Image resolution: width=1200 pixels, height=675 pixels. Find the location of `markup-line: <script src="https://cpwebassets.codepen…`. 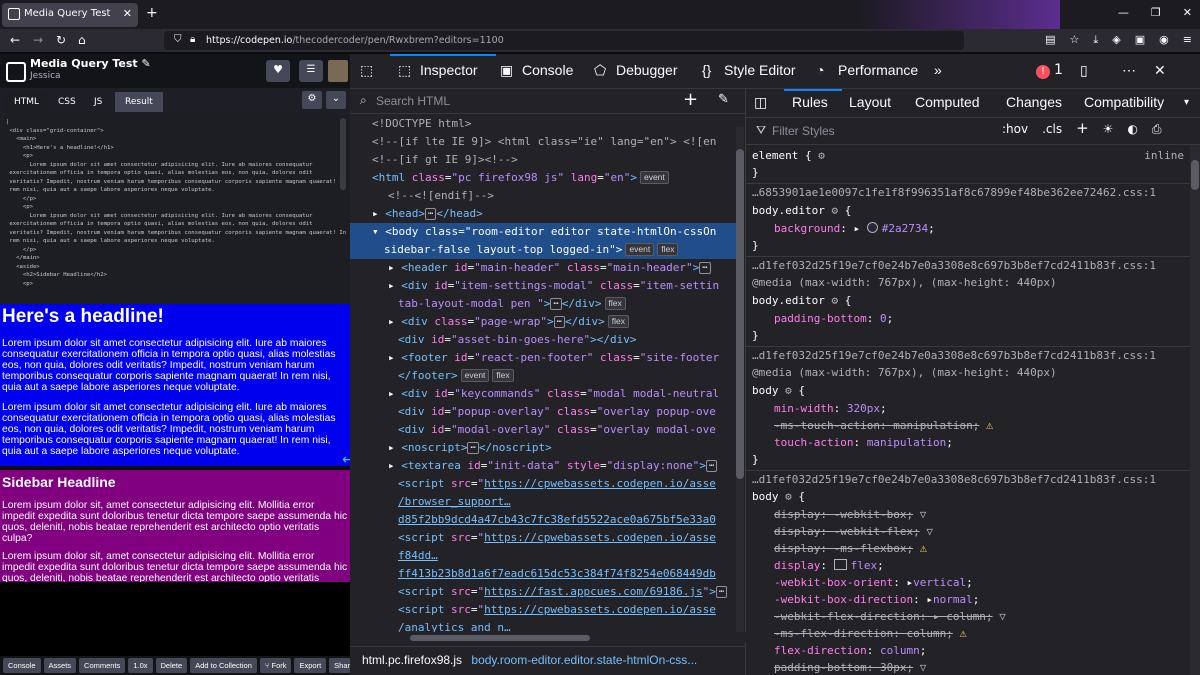

markup-line: <script src="https://cpwebassets.codepen… is located at coordinates (557, 538).